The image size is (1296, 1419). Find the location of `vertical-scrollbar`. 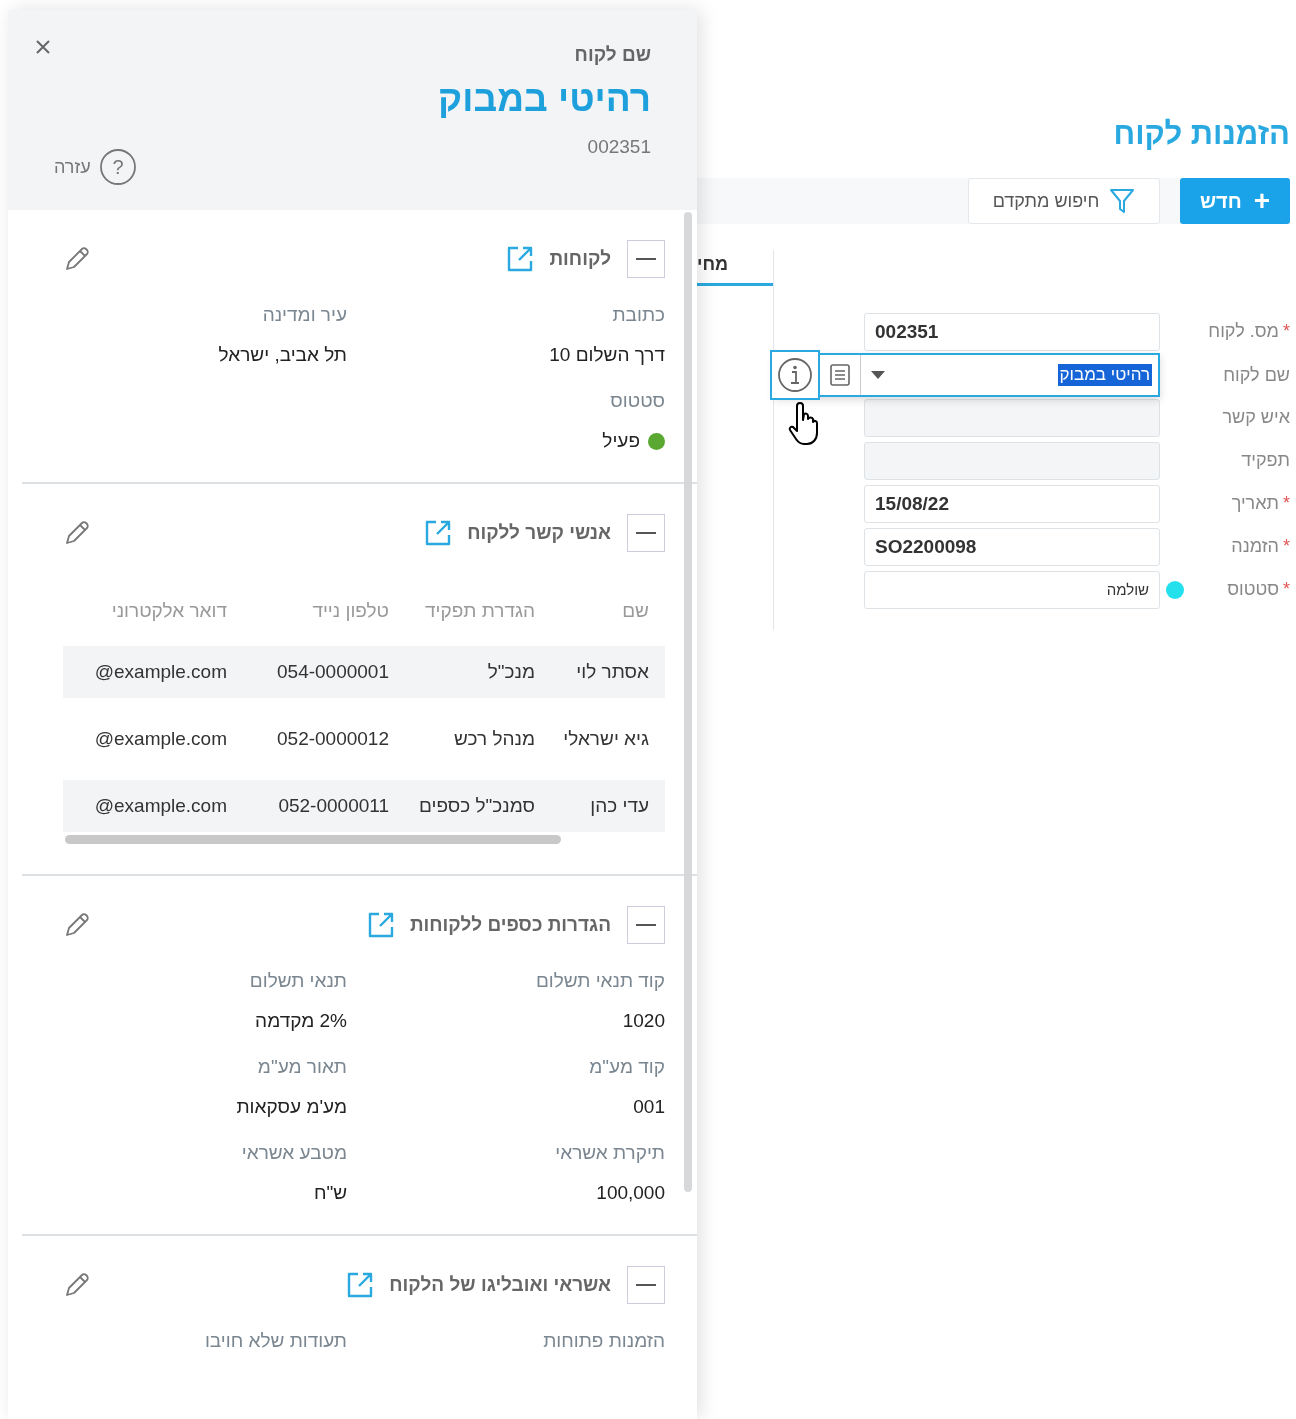

vertical-scrollbar is located at coordinates (688, 702).